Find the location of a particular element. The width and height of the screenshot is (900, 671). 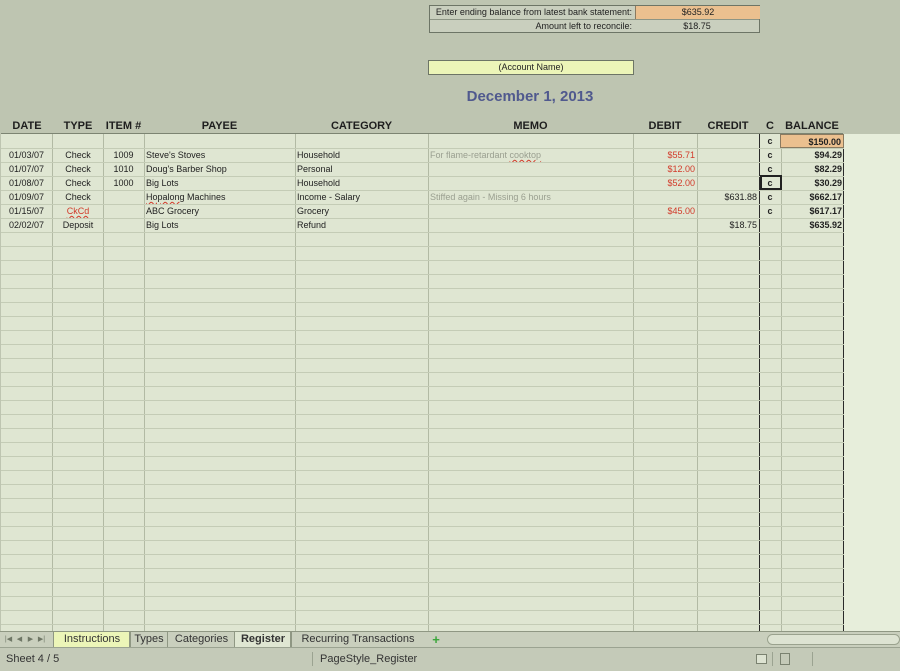

cell-item: 1010 is located at coordinates (123, 169).